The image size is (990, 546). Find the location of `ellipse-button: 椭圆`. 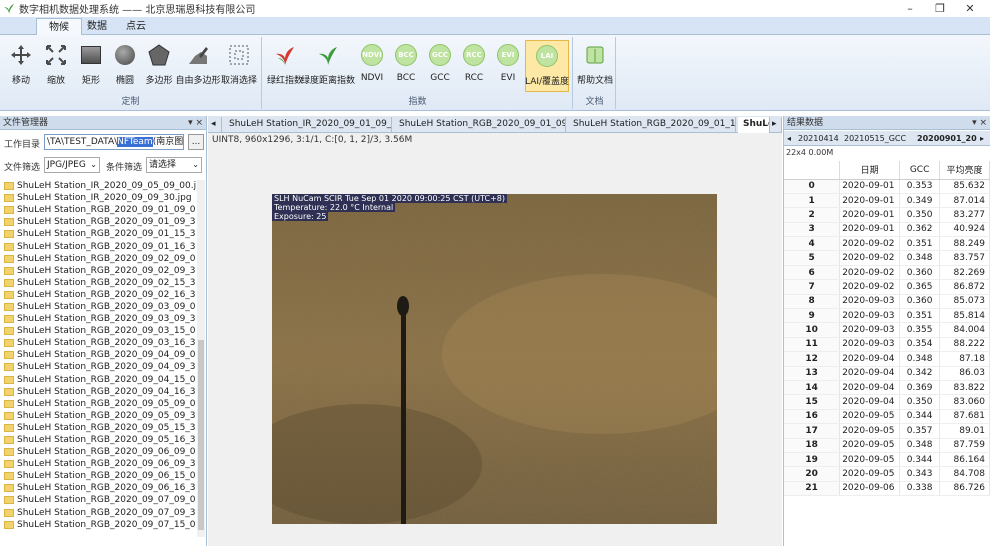

ellipse-button: 椭圆 is located at coordinates (125, 66).